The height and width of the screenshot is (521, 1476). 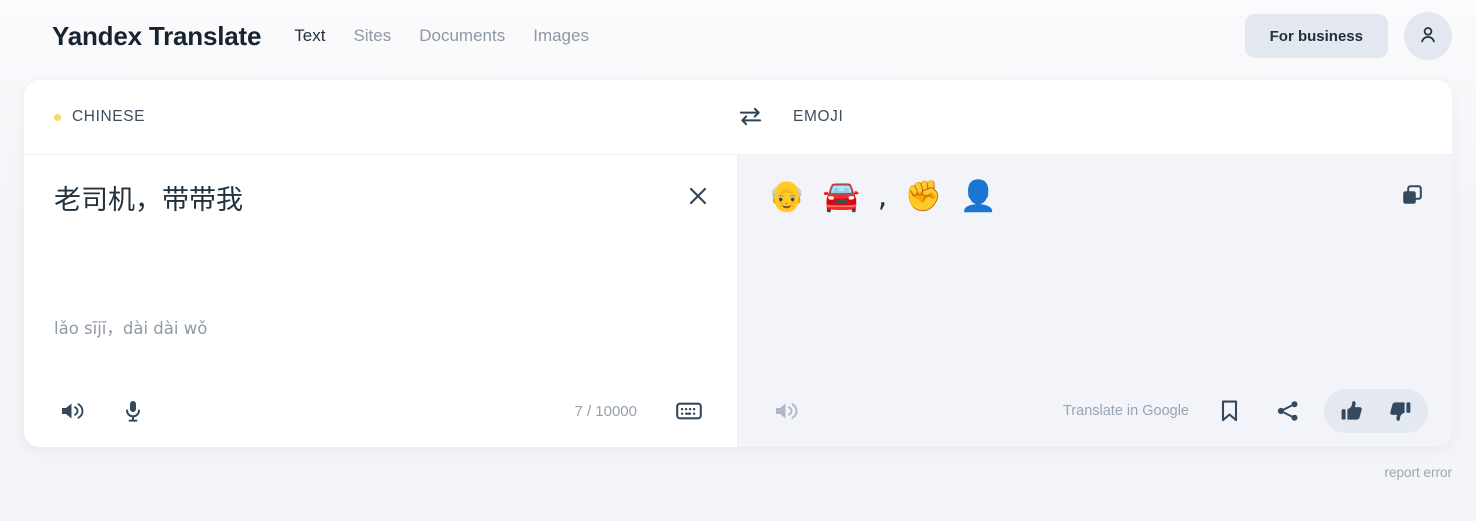 What do you see at coordinates (561, 36) in the screenshot?
I see `nav-item-images: Images` at bounding box center [561, 36].